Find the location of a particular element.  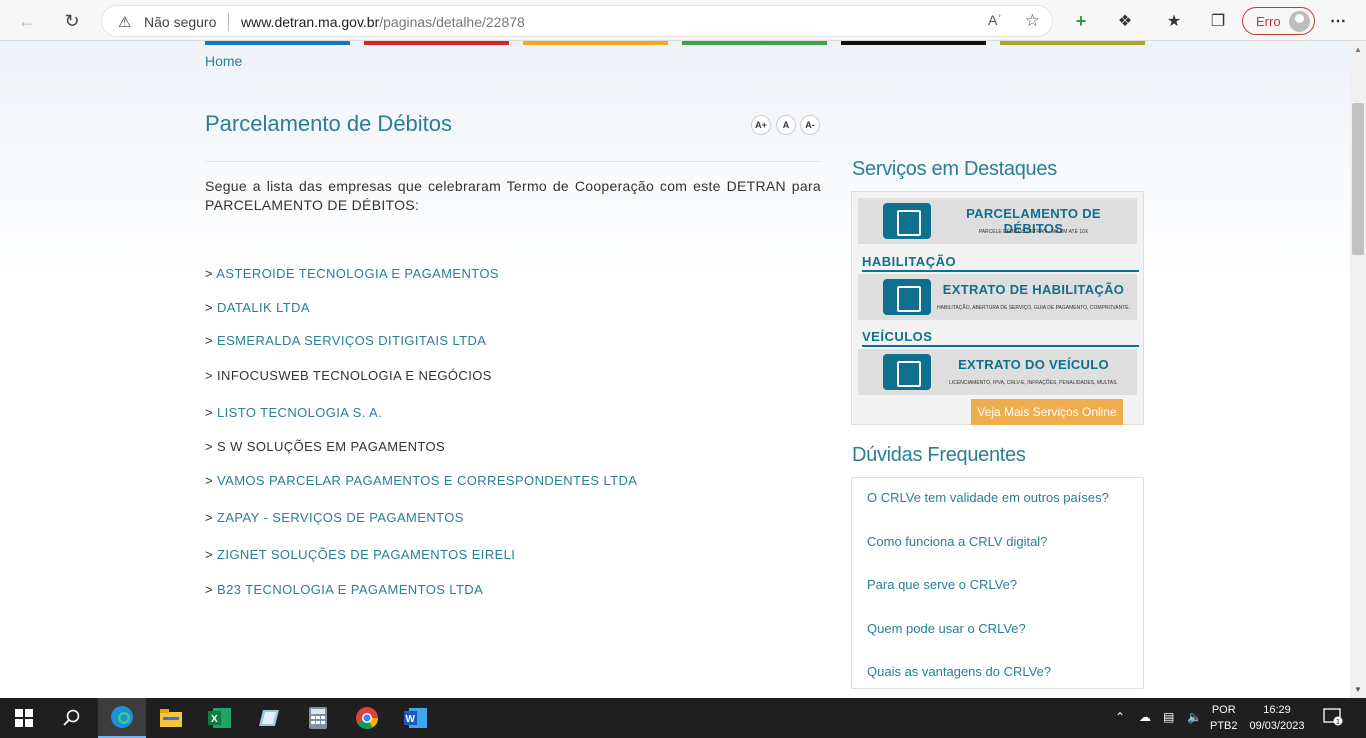

font-reset-button: A is located at coordinates (786, 125).